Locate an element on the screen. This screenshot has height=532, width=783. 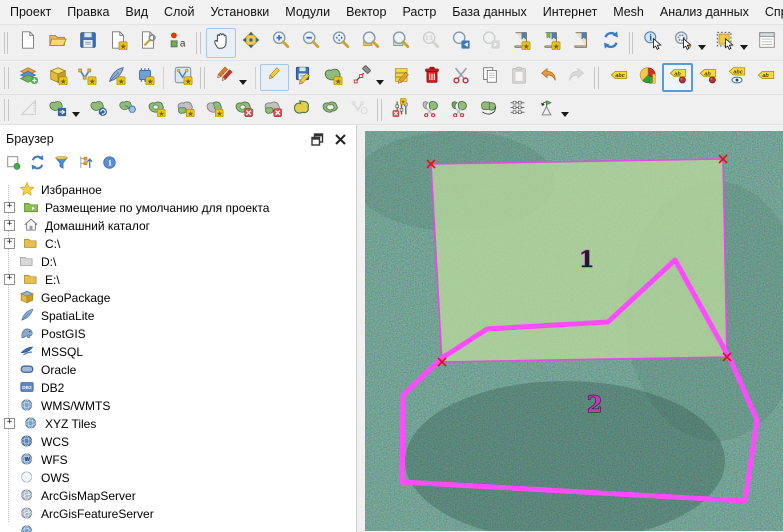
new-project-button is located at coordinates (28, 43).